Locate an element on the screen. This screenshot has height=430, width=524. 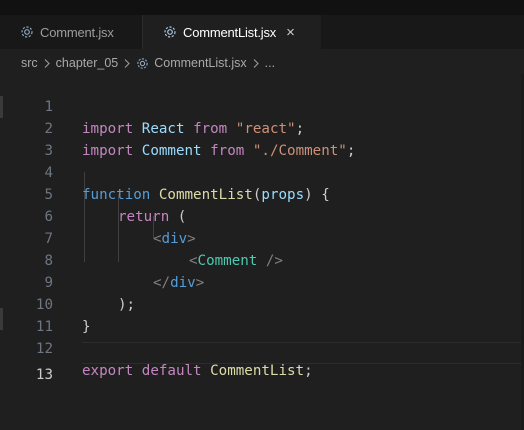
code-line: 8 </div> is located at coordinates (262, 259).